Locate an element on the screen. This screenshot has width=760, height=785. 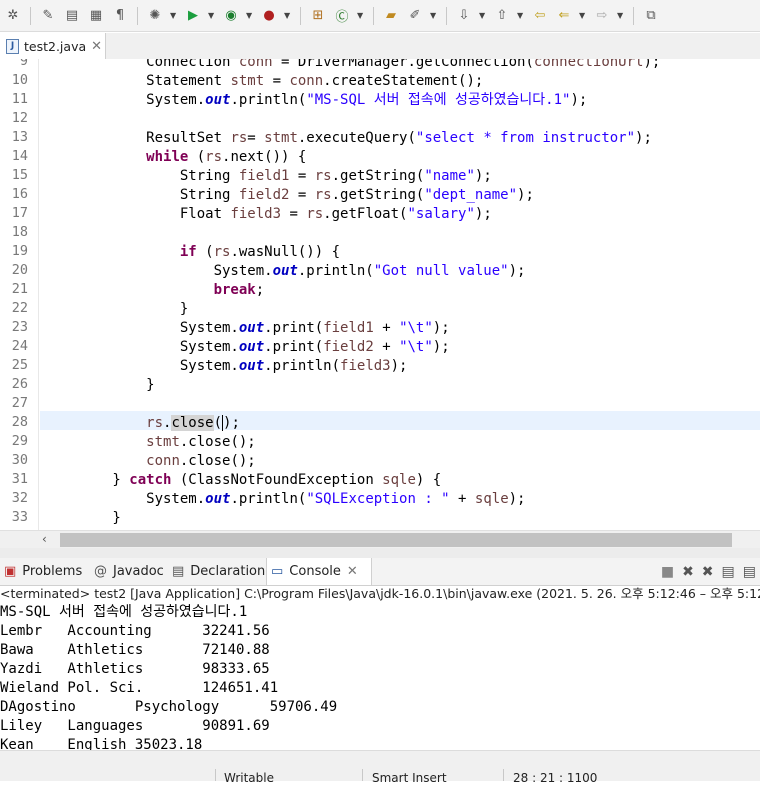
clear-console-icon: ▤ is located at coordinates (728, 572).